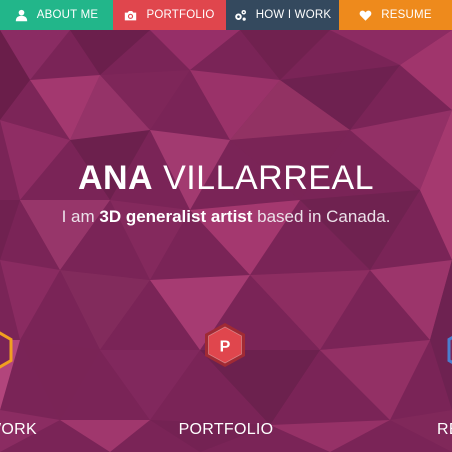 The image size is (452, 452). What do you see at coordinates (21, 15) in the screenshot?
I see `user-icon` at bounding box center [21, 15].